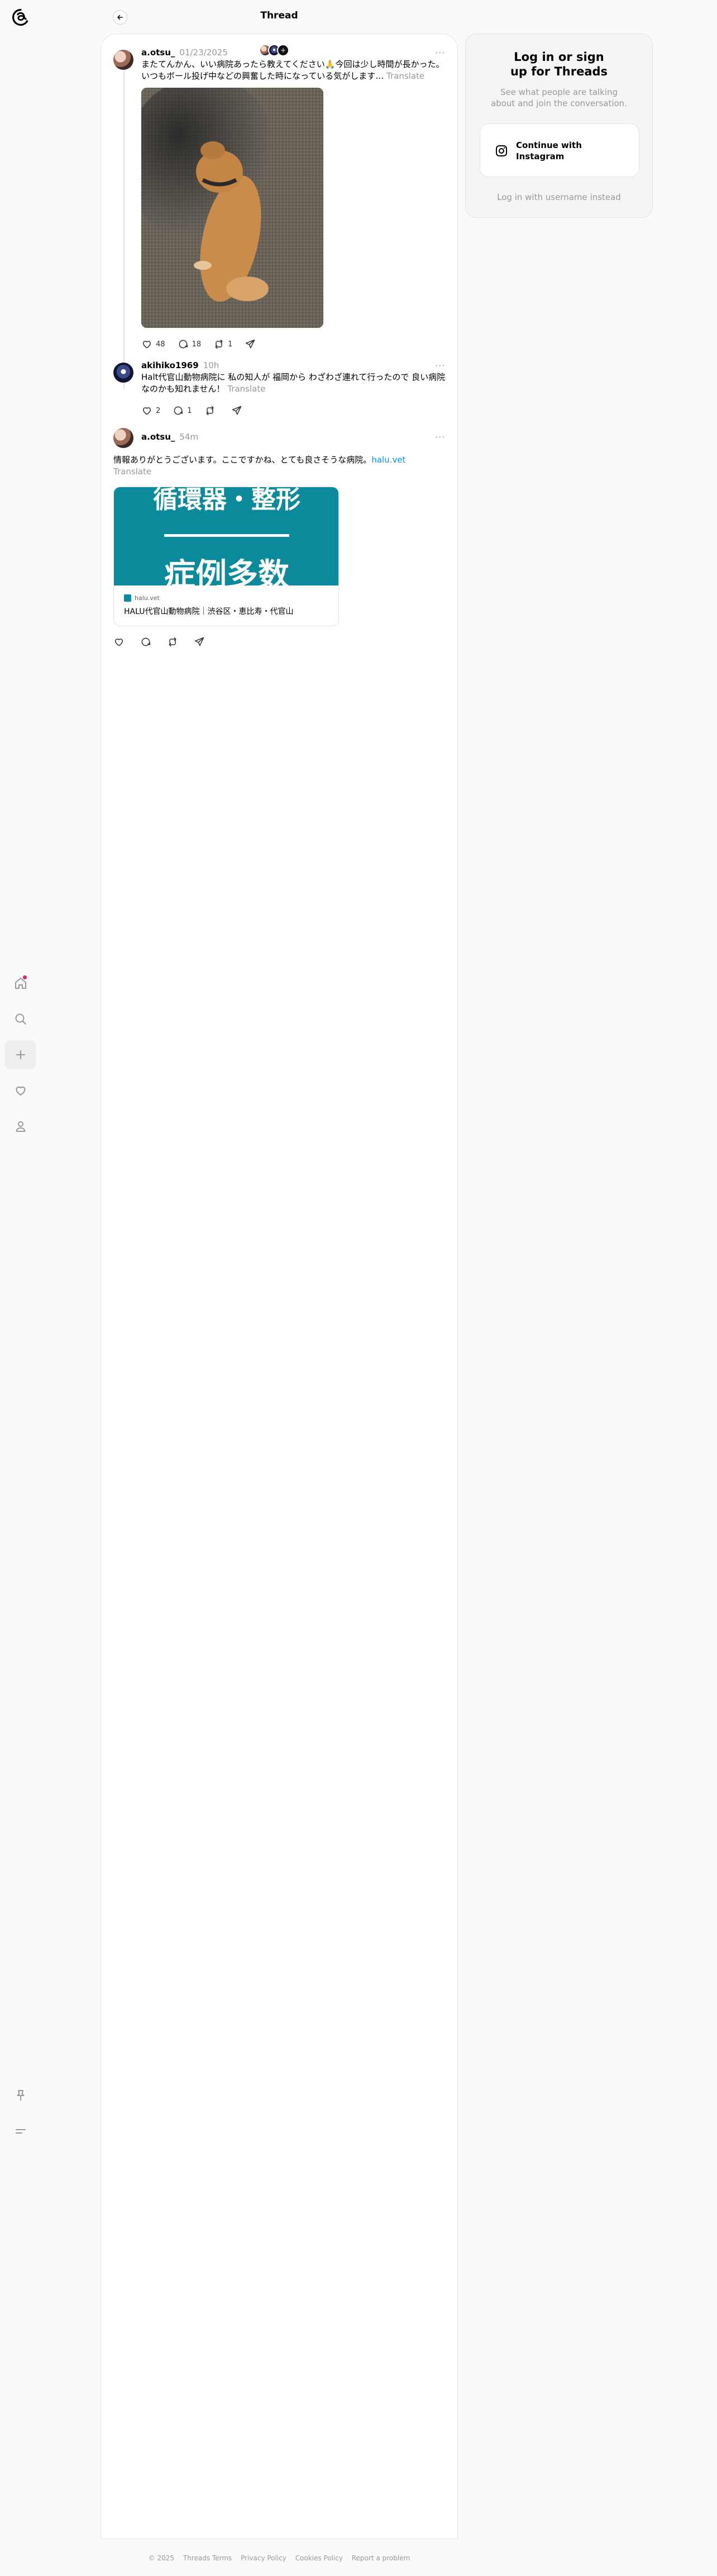  I want to click on username: akihiko1969, so click(170, 365).